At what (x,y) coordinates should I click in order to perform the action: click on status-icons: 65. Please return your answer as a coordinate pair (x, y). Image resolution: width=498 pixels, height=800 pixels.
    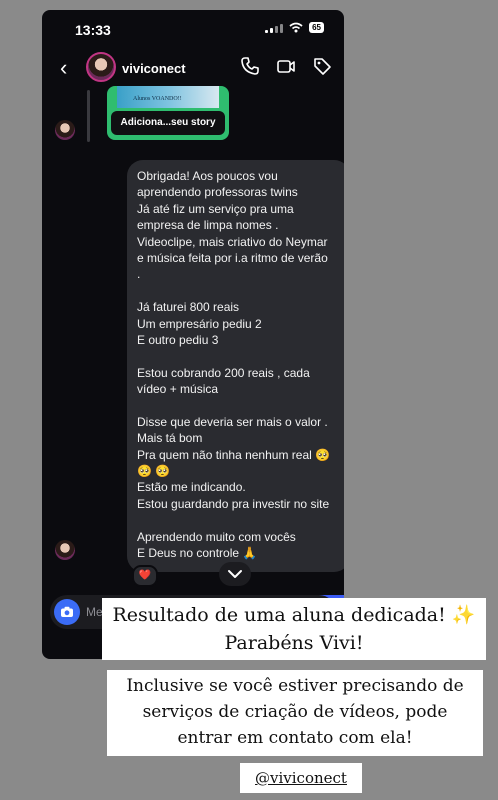
    Looking at the image, I should click on (294, 27).